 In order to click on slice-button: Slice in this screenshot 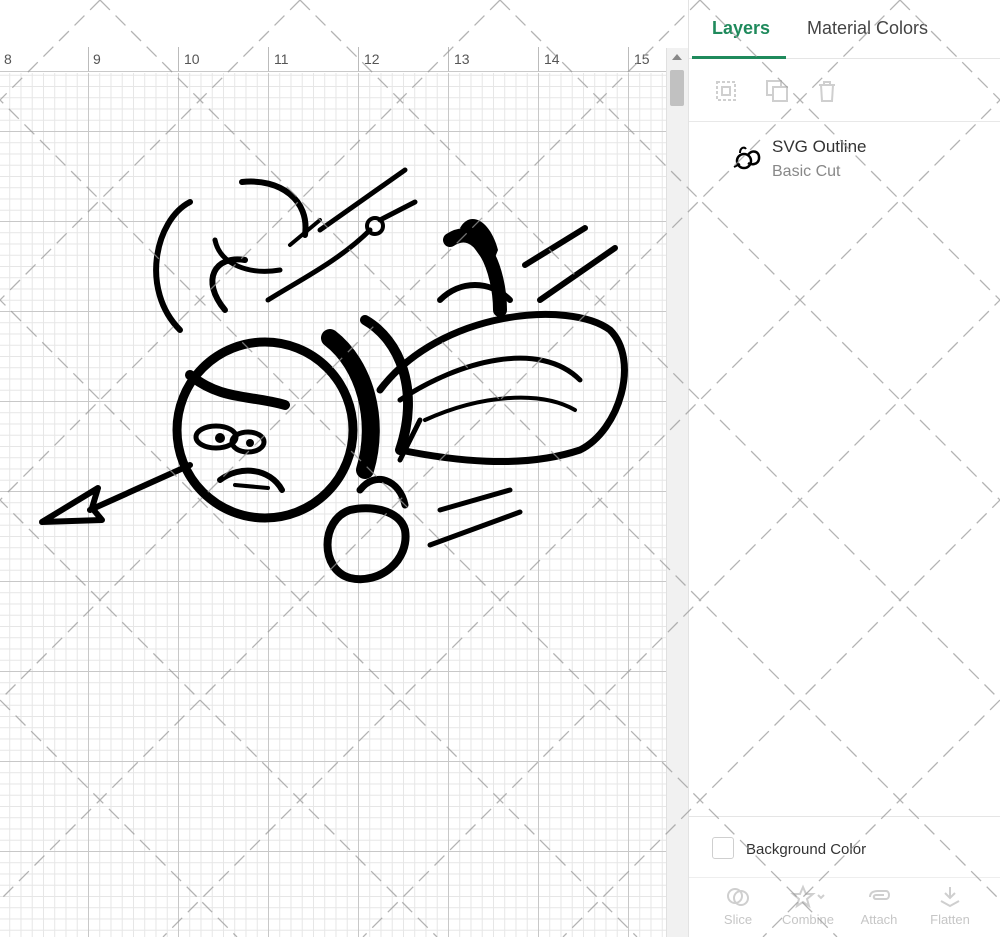, I will do `click(738, 905)`.